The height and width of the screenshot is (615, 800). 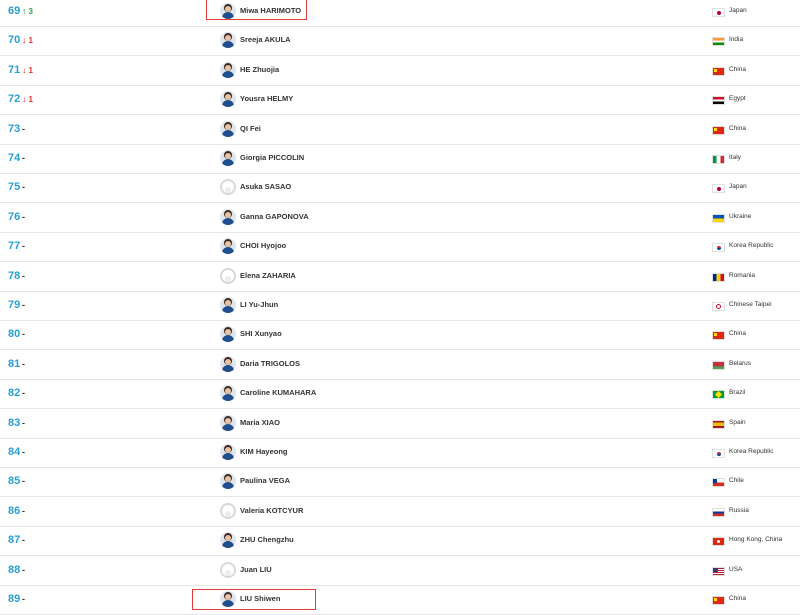 What do you see at coordinates (14, 422) in the screenshot?
I see `rank-number: 83` at bounding box center [14, 422].